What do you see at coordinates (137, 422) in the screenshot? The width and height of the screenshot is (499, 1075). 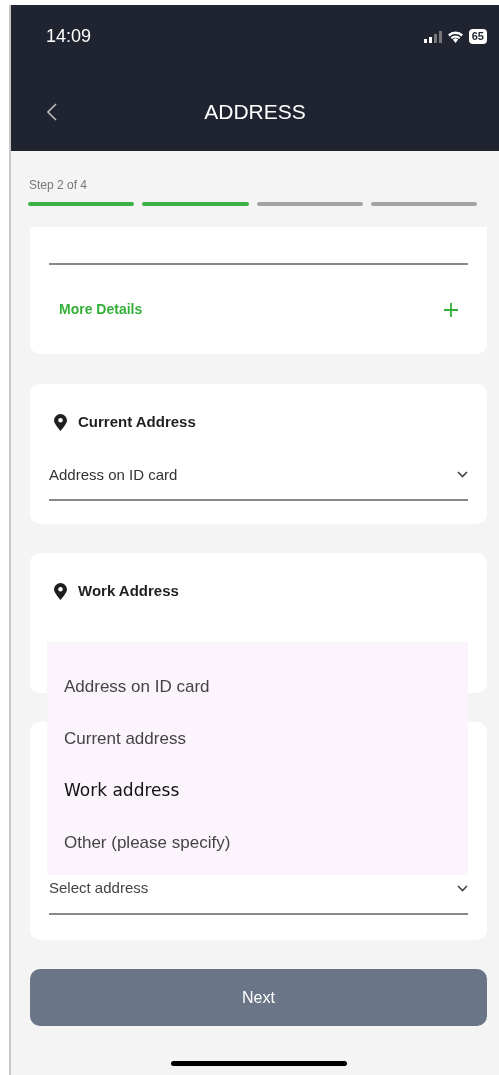 I see `section-title: Current Address` at bounding box center [137, 422].